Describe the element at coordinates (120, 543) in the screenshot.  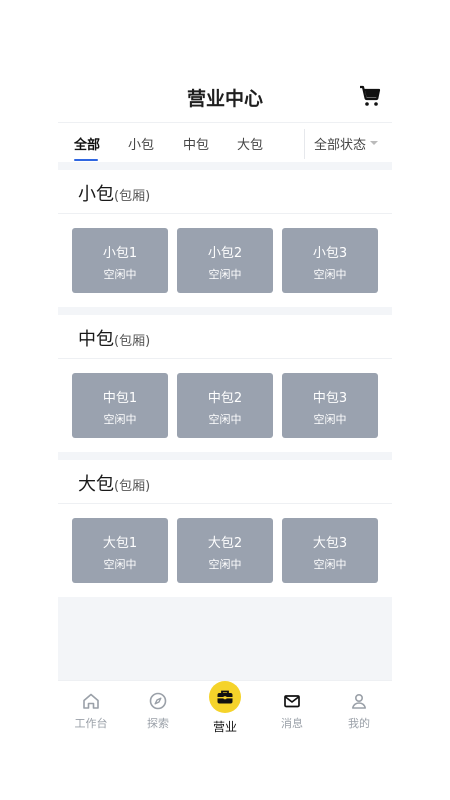
I see `room-name: 大包1` at that location.